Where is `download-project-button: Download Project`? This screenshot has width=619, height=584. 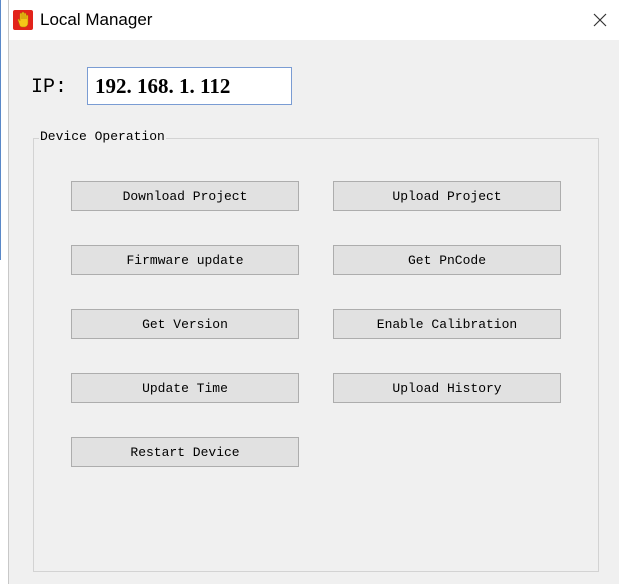
download-project-button: Download Project is located at coordinates (185, 196).